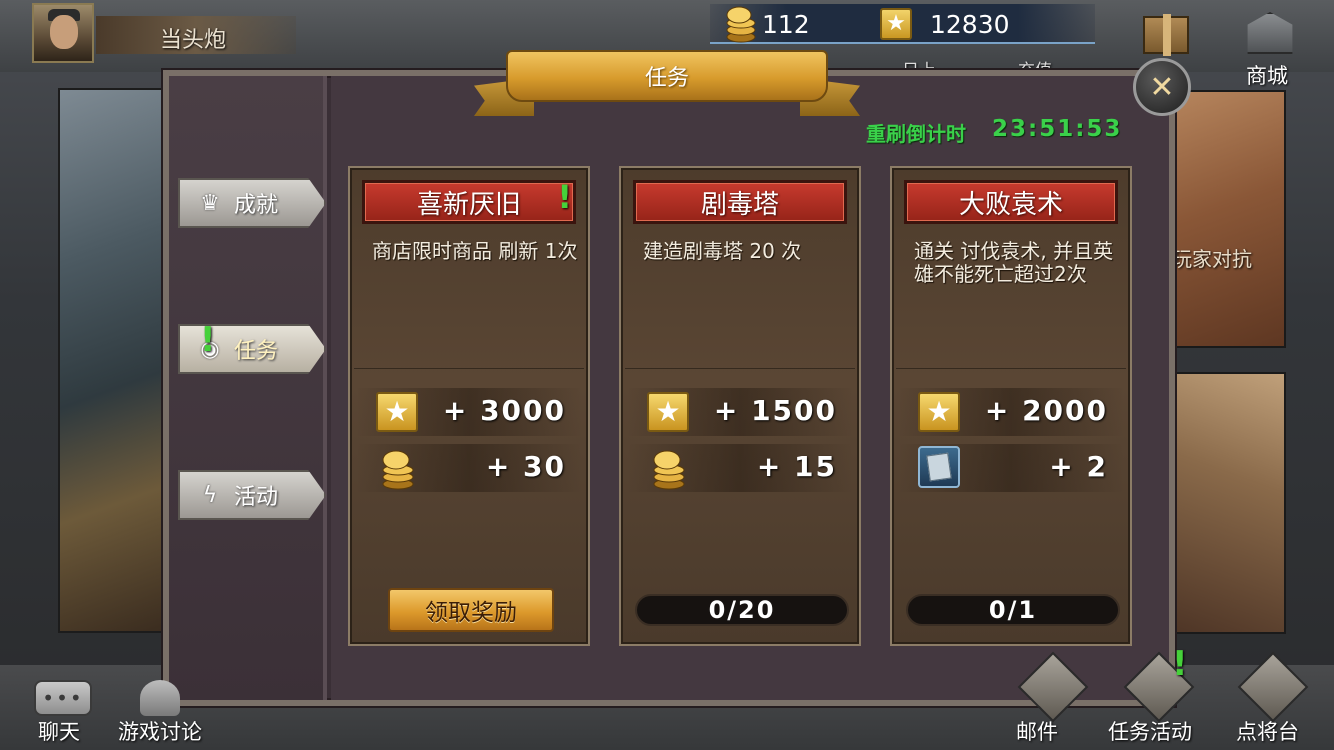 This screenshot has width=1334, height=750. What do you see at coordinates (1267, 75) in the screenshot?
I see `shop-label: 商城` at bounding box center [1267, 75].